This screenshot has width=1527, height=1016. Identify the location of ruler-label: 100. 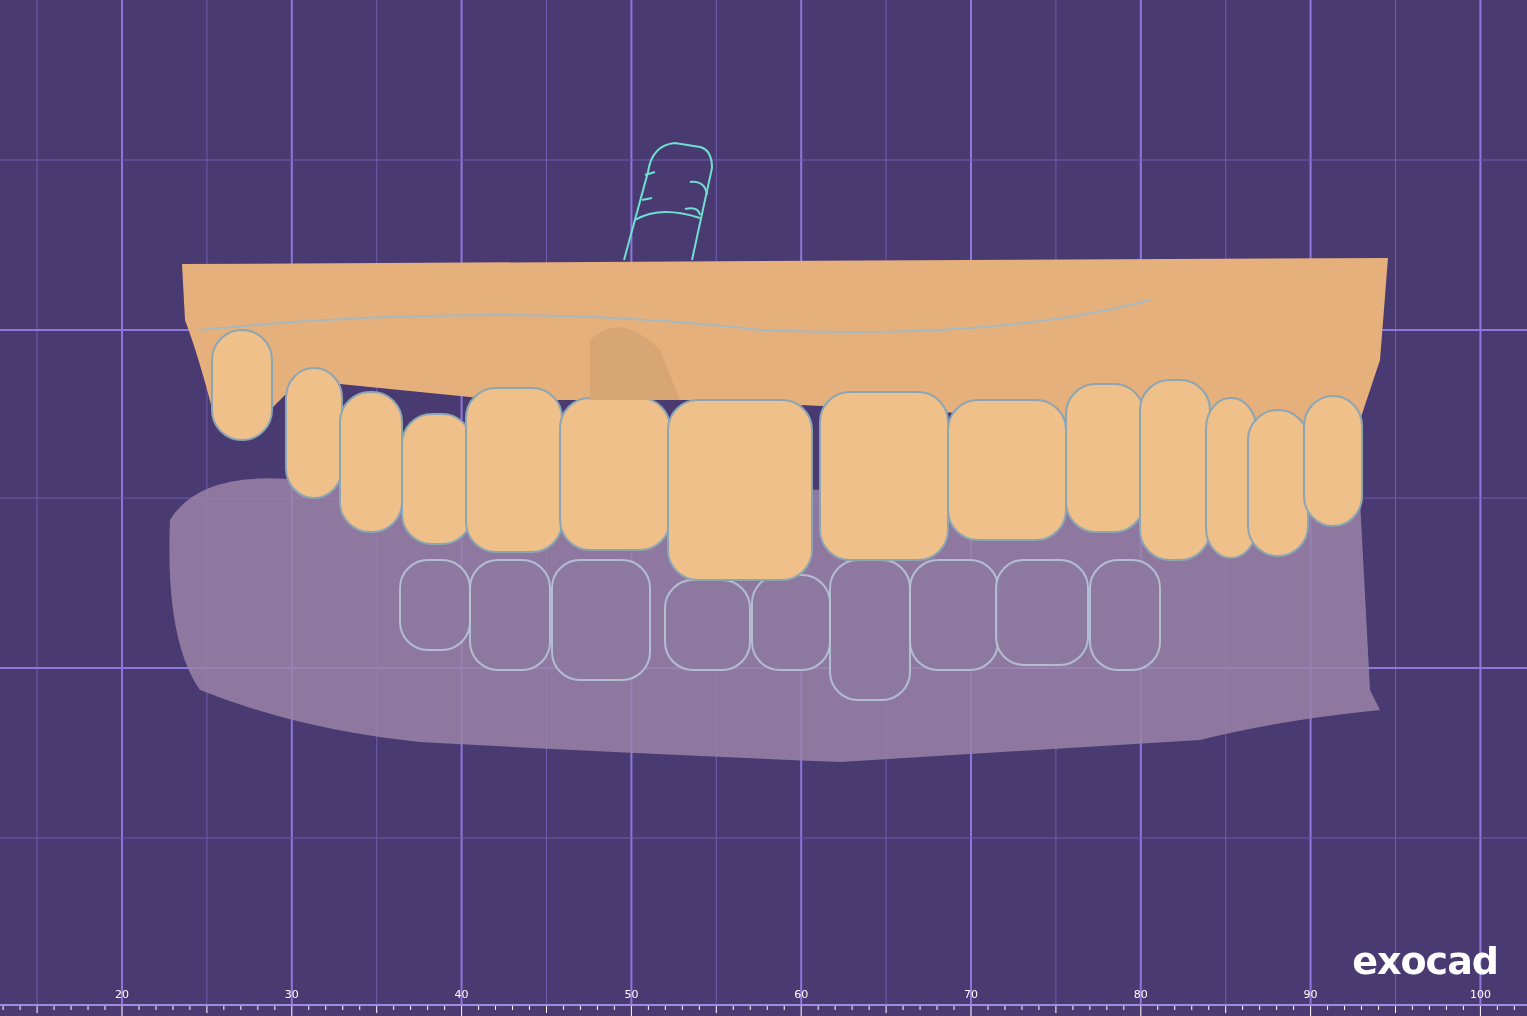
(1480, 994).